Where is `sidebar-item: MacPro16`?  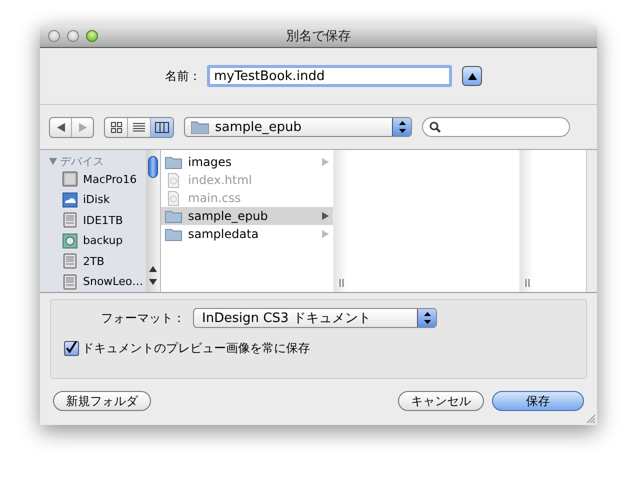
sidebar-item: MacPro16 is located at coordinates (93, 179).